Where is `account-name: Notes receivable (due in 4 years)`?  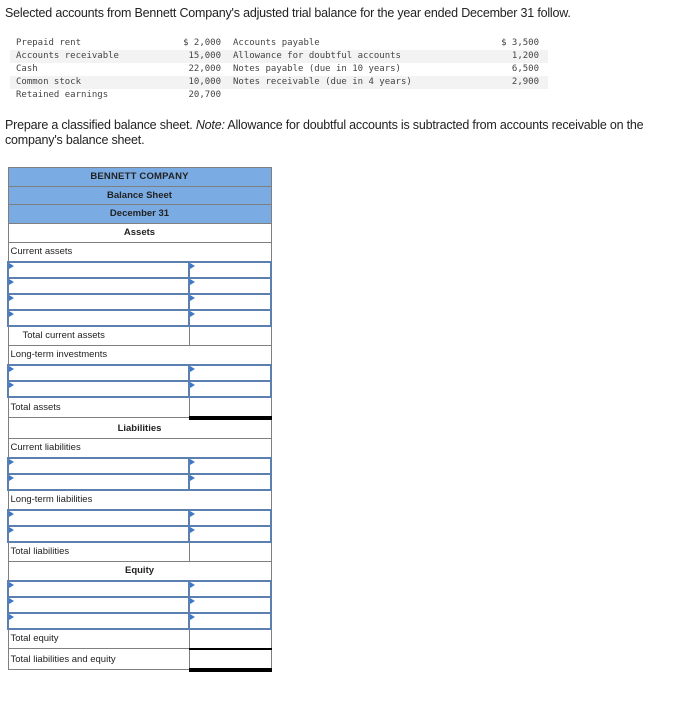 account-name: Notes receivable (due in 4 years) is located at coordinates (322, 82).